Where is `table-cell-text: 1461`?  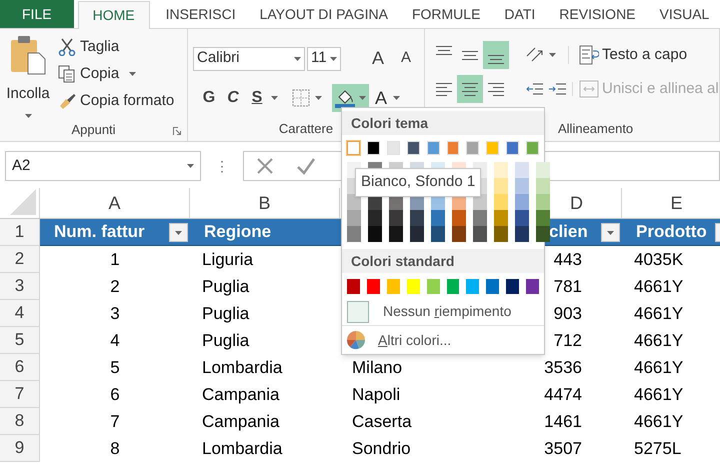 table-cell-text: 1461 is located at coordinates (563, 421).